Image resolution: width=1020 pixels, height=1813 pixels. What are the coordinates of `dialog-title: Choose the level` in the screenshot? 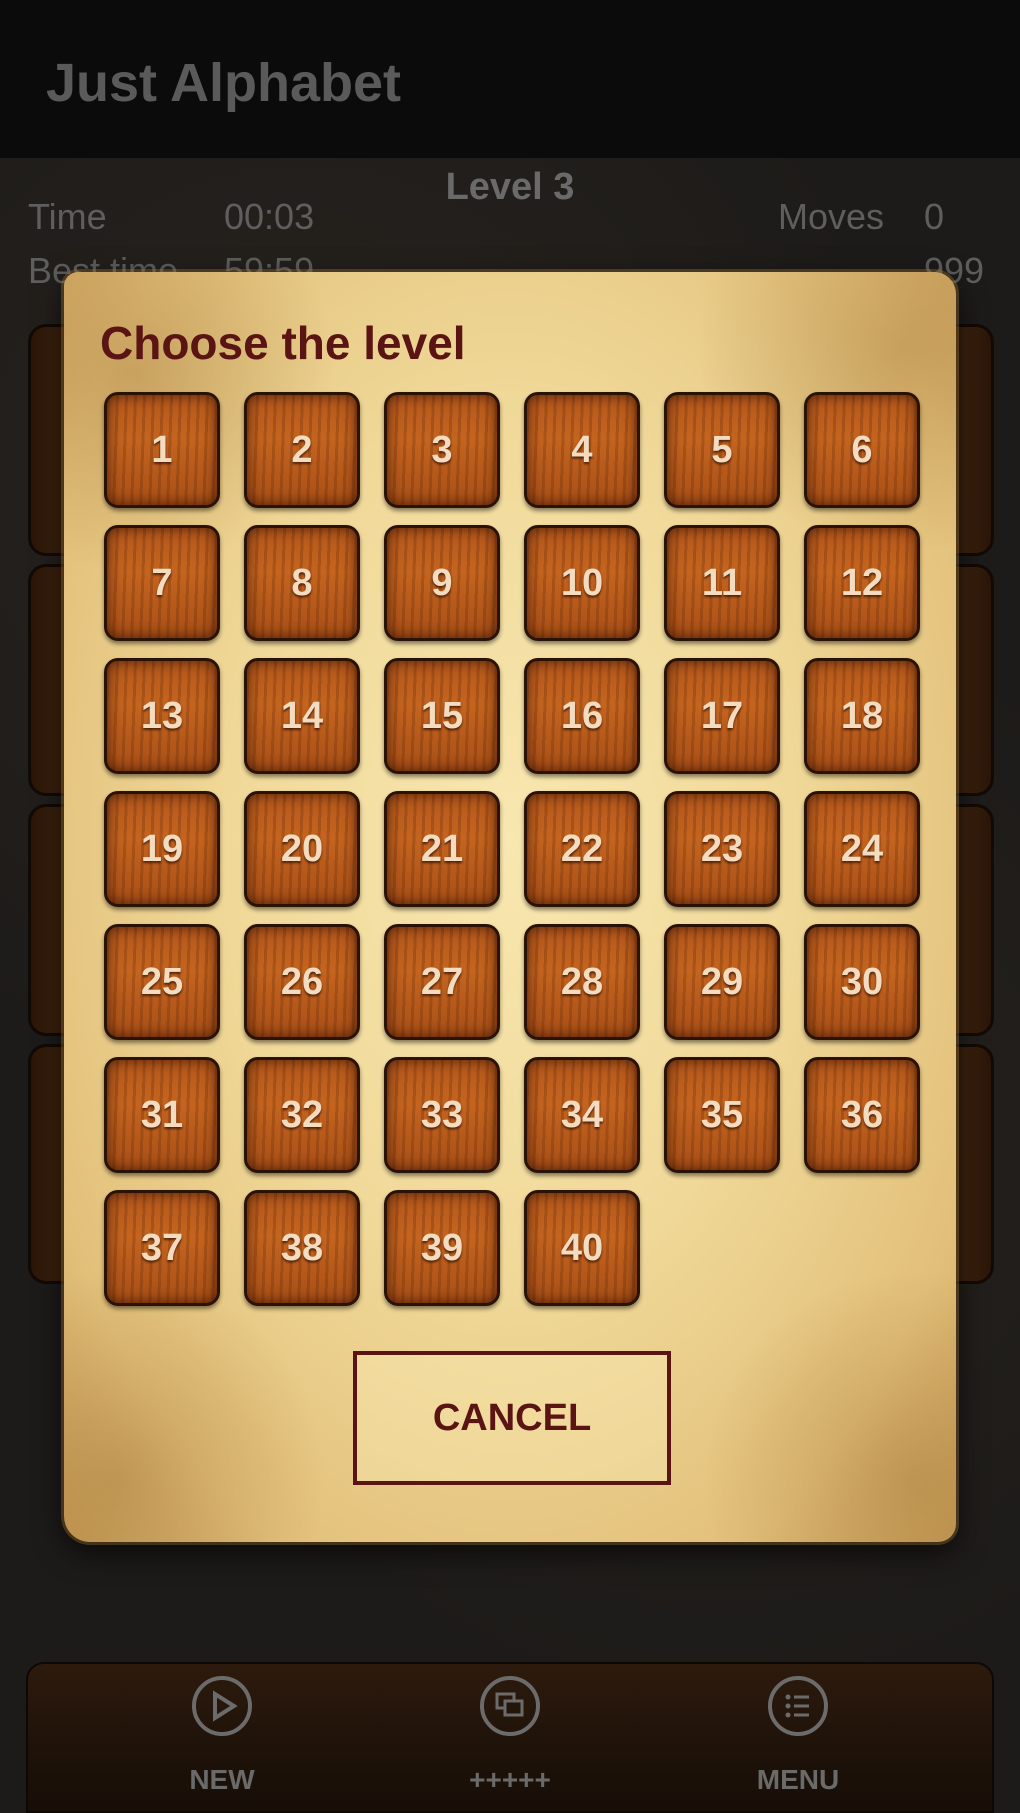 It's located at (283, 343).